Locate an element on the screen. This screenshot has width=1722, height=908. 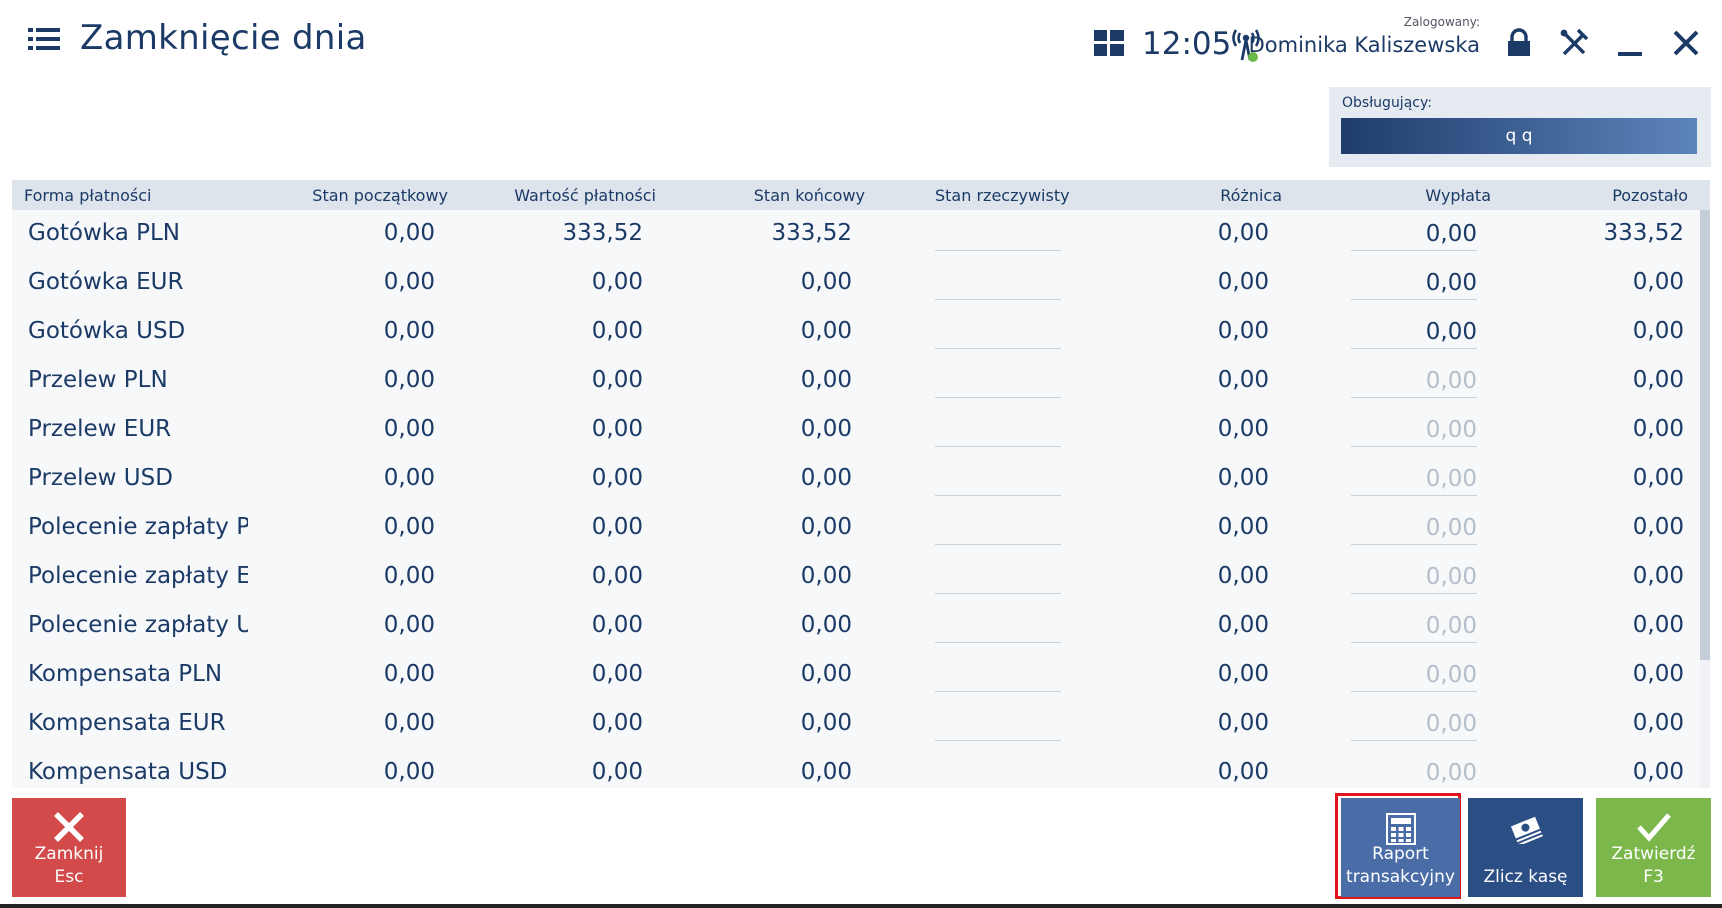
confirm-button: Zatwierdź F3 is located at coordinates (1653, 847).